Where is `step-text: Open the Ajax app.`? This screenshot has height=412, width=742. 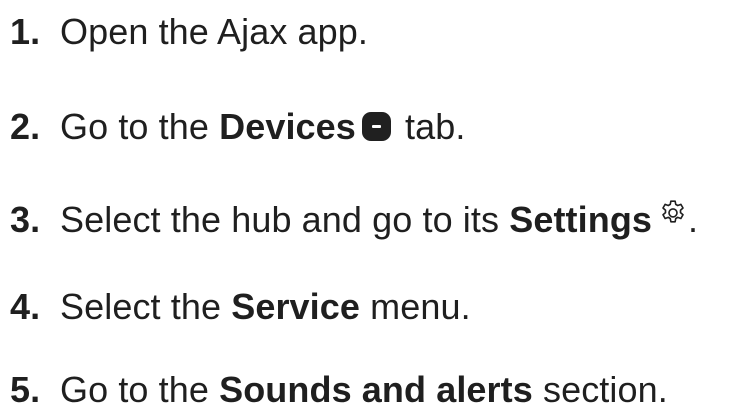
step-text: Open the Ajax app. is located at coordinates (214, 31).